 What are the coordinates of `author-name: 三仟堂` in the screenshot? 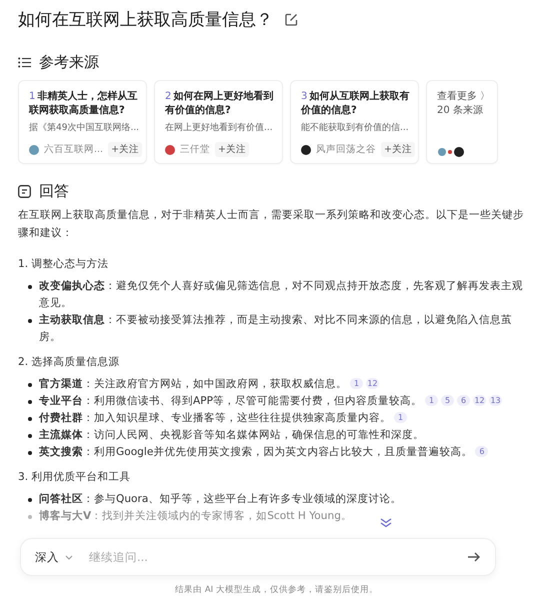 It's located at (195, 149).